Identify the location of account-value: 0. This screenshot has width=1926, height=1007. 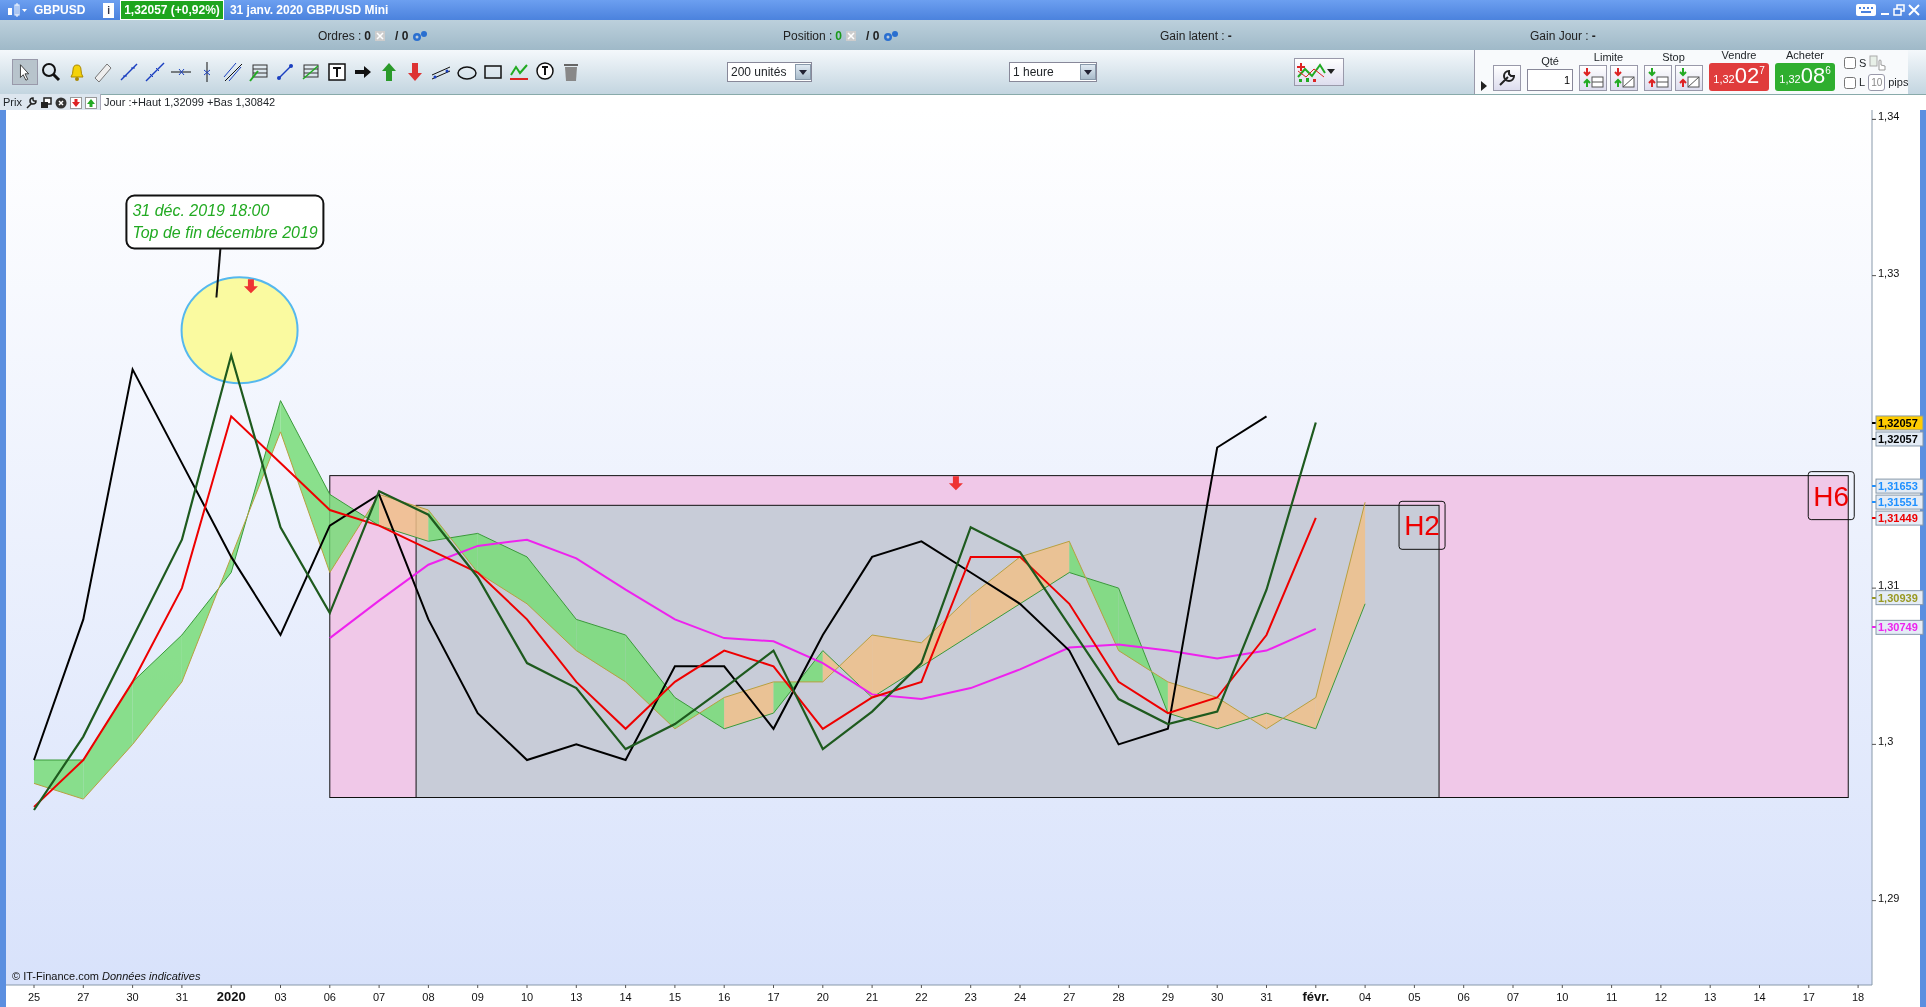
(839, 36).